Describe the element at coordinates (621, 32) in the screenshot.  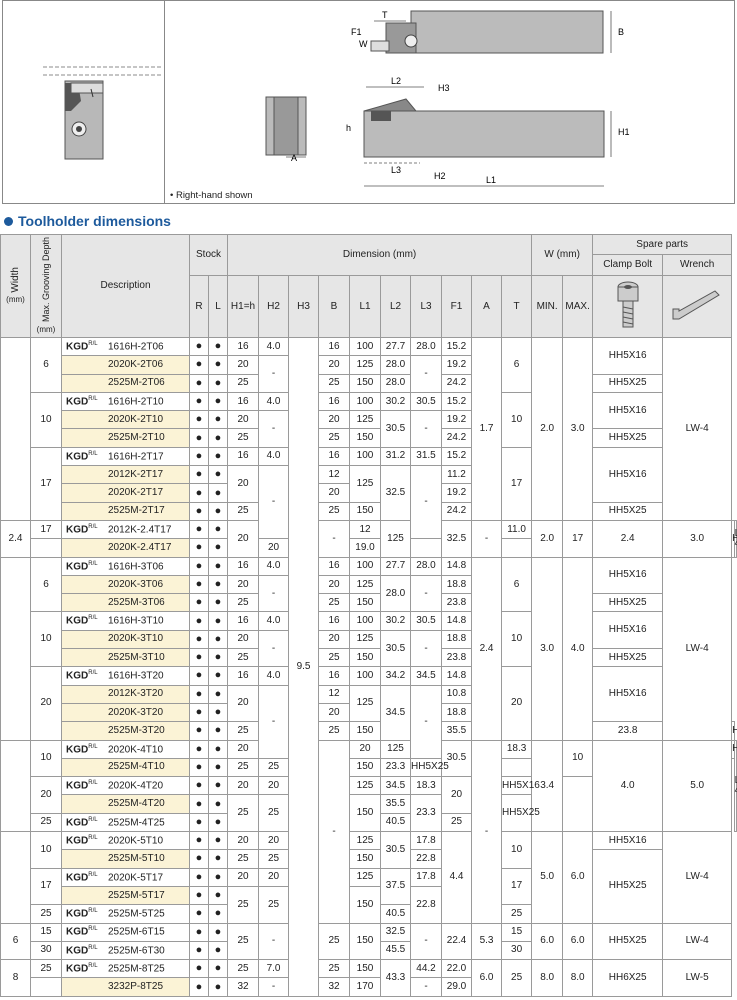
I see `label-B: B` at that location.